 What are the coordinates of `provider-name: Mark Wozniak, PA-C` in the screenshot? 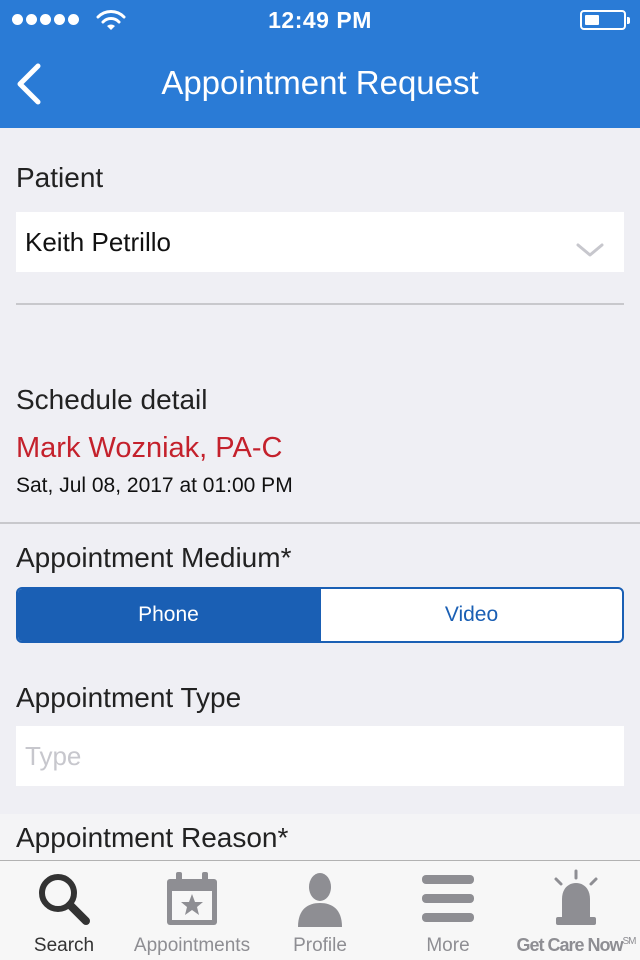 It's located at (149, 448).